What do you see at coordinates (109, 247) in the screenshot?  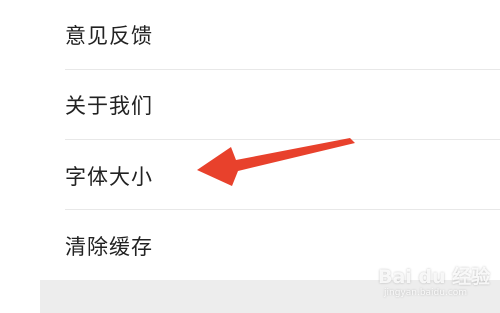 I see `menu-item-label: 清除缓存` at bounding box center [109, 247].